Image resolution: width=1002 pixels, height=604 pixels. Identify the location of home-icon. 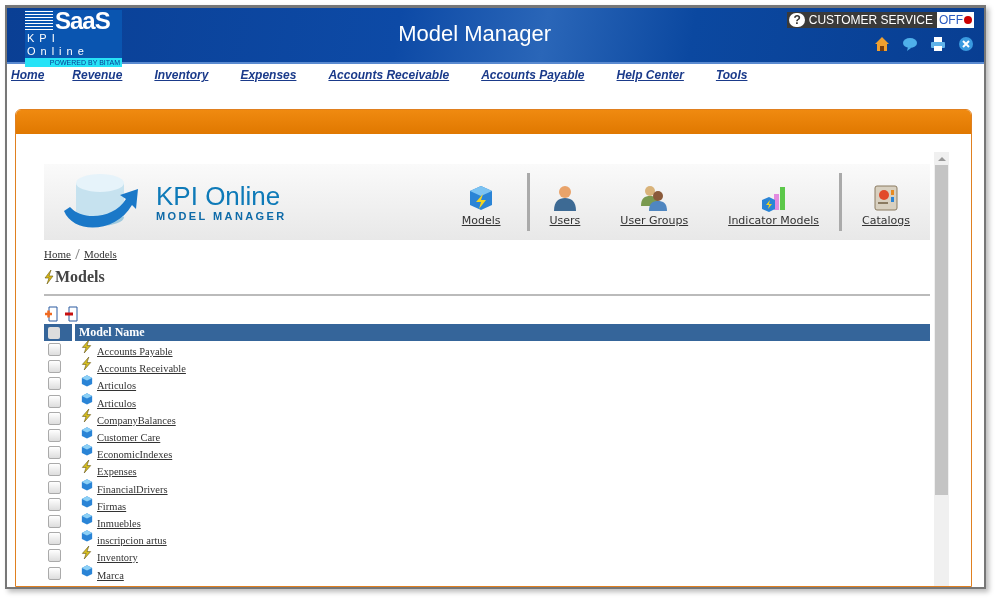
(882, 44).